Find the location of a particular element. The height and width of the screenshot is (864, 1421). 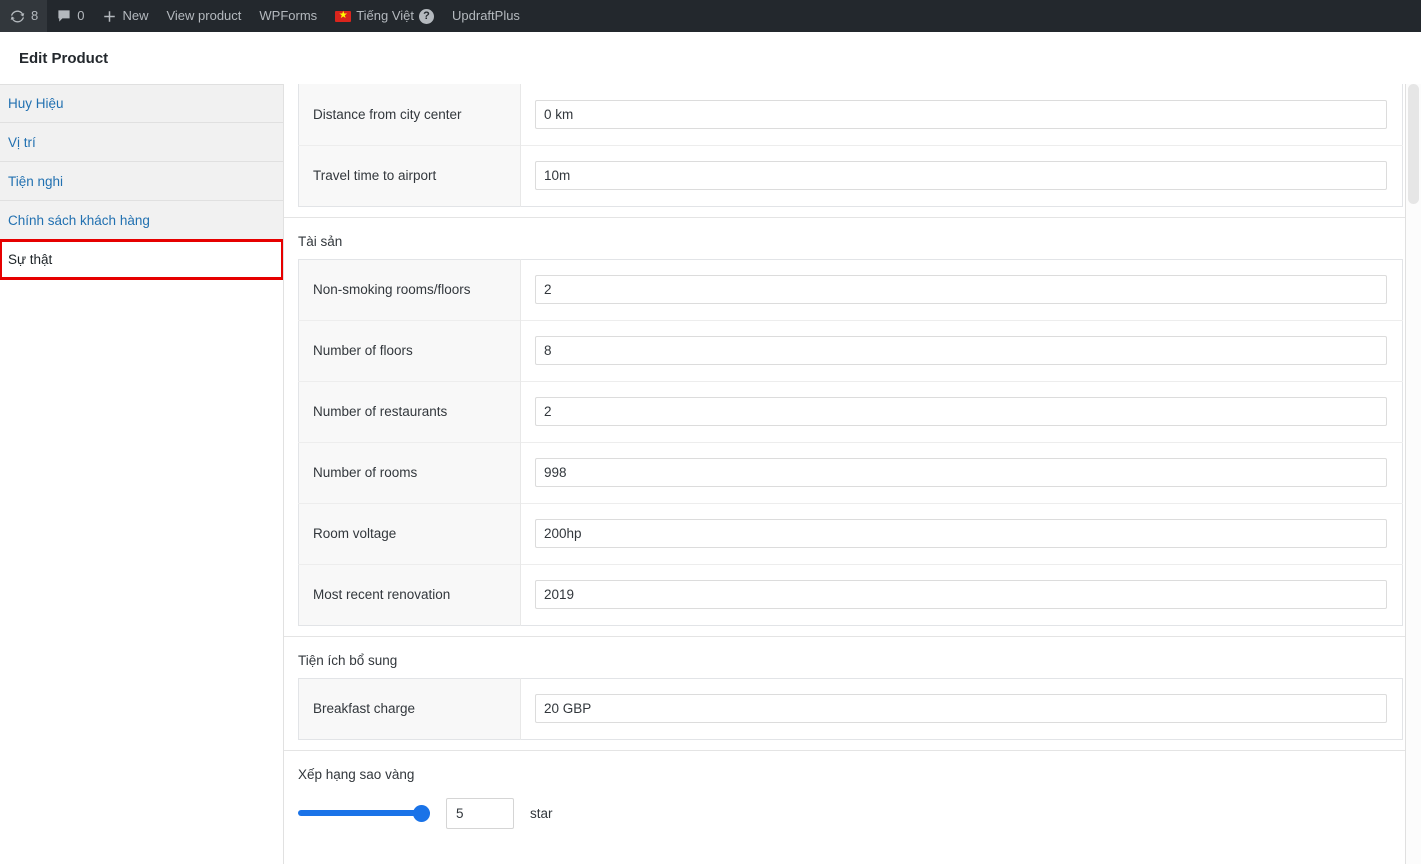

adminbar-new: New is located at coordinates (125, 16).